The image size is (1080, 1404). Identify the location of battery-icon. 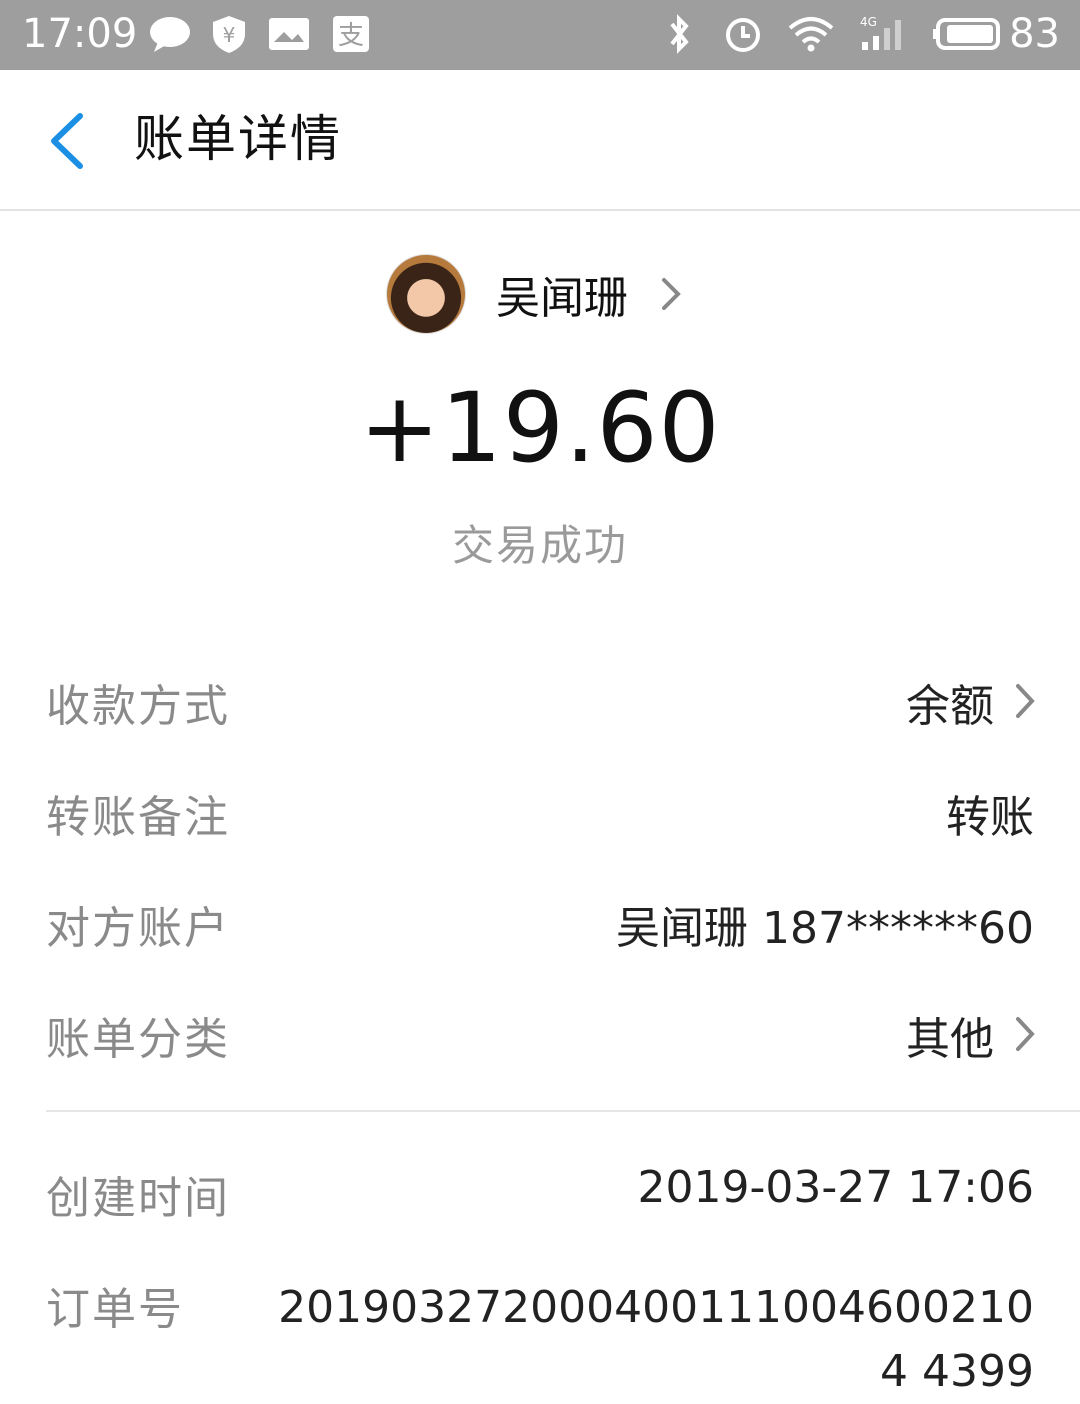
(966, 34).